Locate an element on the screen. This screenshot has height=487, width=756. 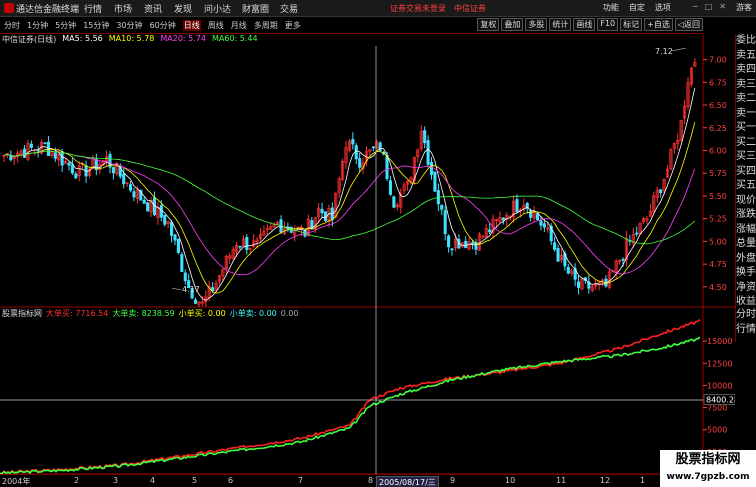
tab-5min: 5分钟 is located at coordinates (65, 25).